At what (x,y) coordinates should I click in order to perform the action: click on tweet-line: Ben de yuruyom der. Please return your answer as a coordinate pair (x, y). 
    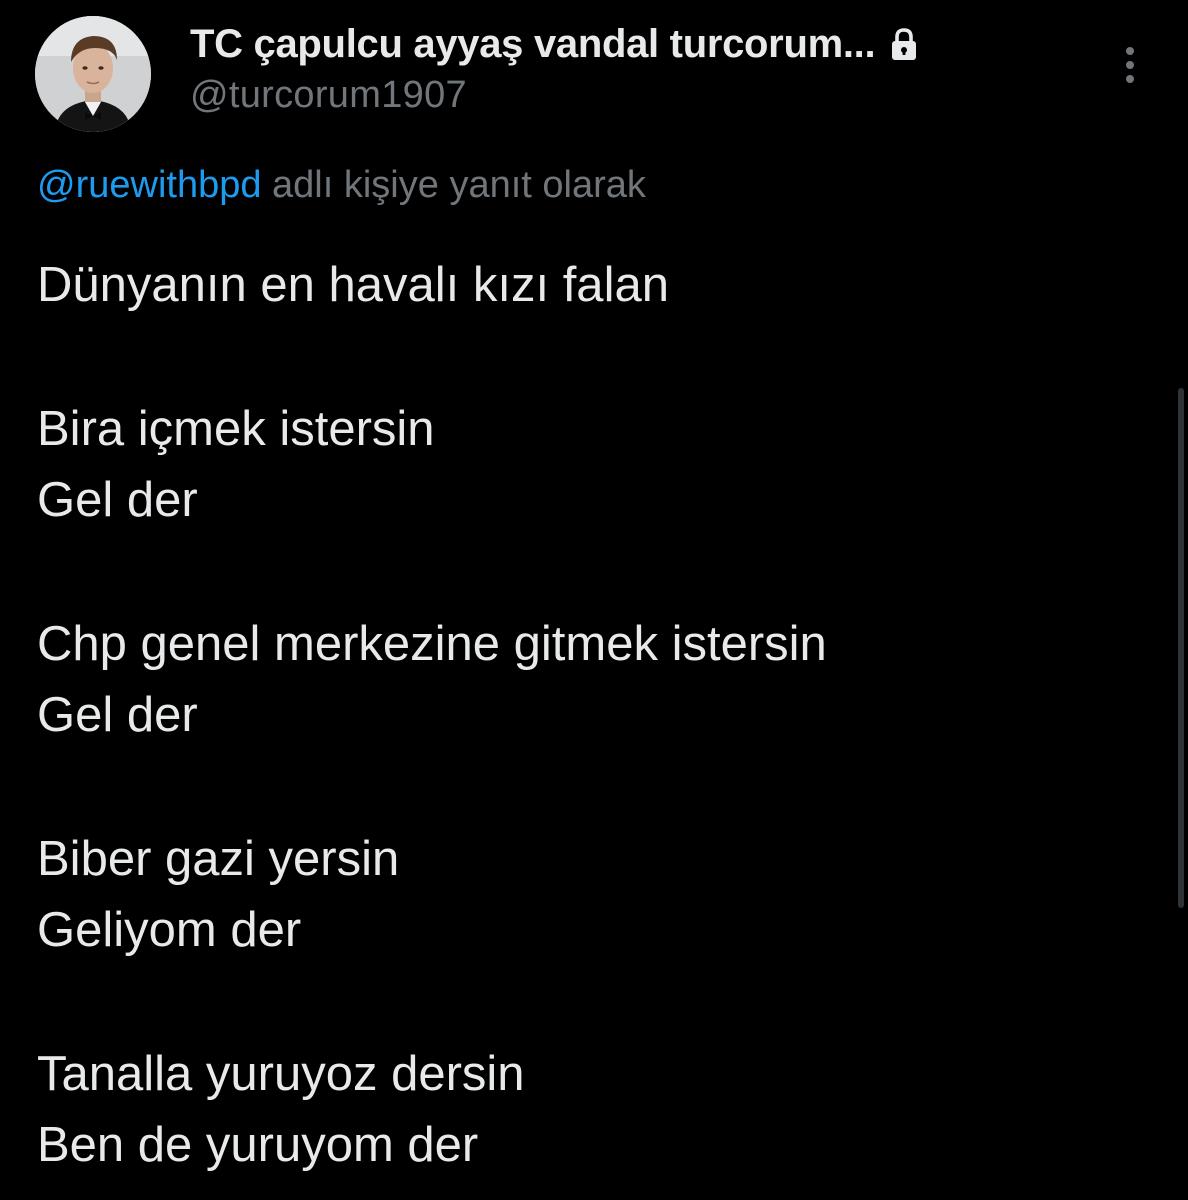
    Looking at the image, I should click on (258, 1145).